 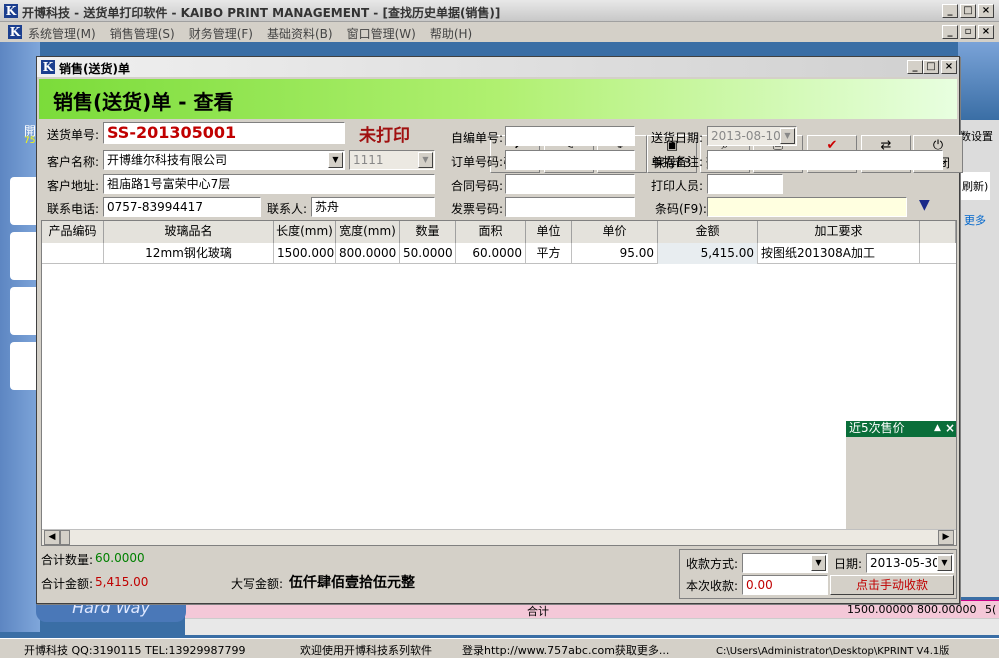 What do you see at coordinates (305, 232) in the screenshot?
I see `grid-col-header: 长度(mm)` at bounding box center [305, 232].